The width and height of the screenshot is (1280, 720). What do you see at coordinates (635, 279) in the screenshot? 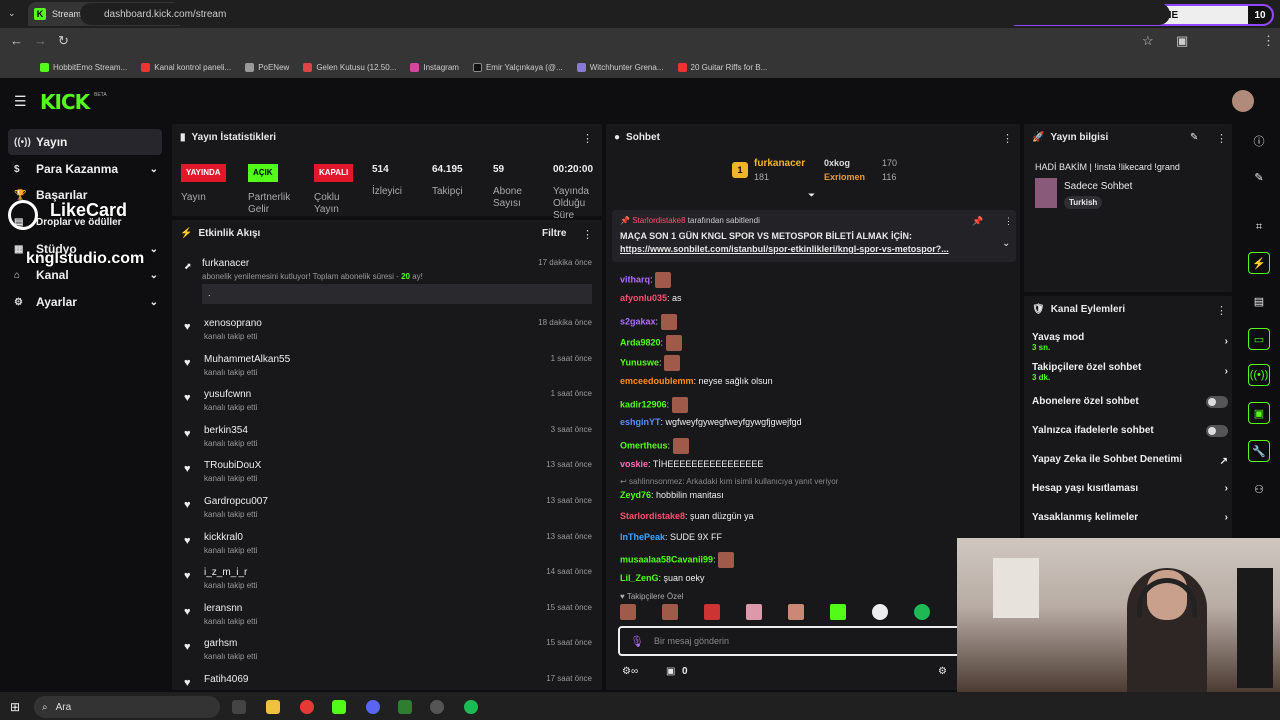
I see `chat-username: vitharq` at bounding box center [635, 279].